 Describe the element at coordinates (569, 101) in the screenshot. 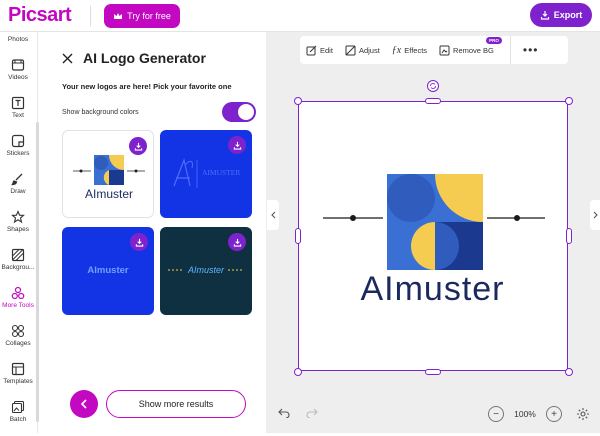

I see `resize-handle-top-right` at that location.